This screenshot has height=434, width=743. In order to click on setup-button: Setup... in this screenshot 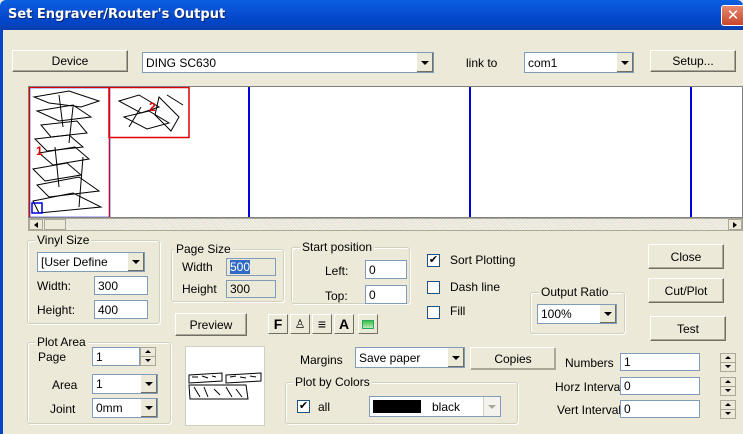, I will do `click(693, 61)`.